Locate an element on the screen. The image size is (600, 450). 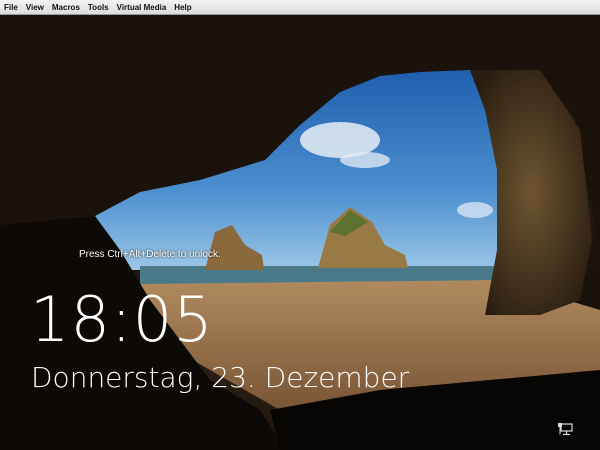
menu-file: File is located at coordinates (11, 7).